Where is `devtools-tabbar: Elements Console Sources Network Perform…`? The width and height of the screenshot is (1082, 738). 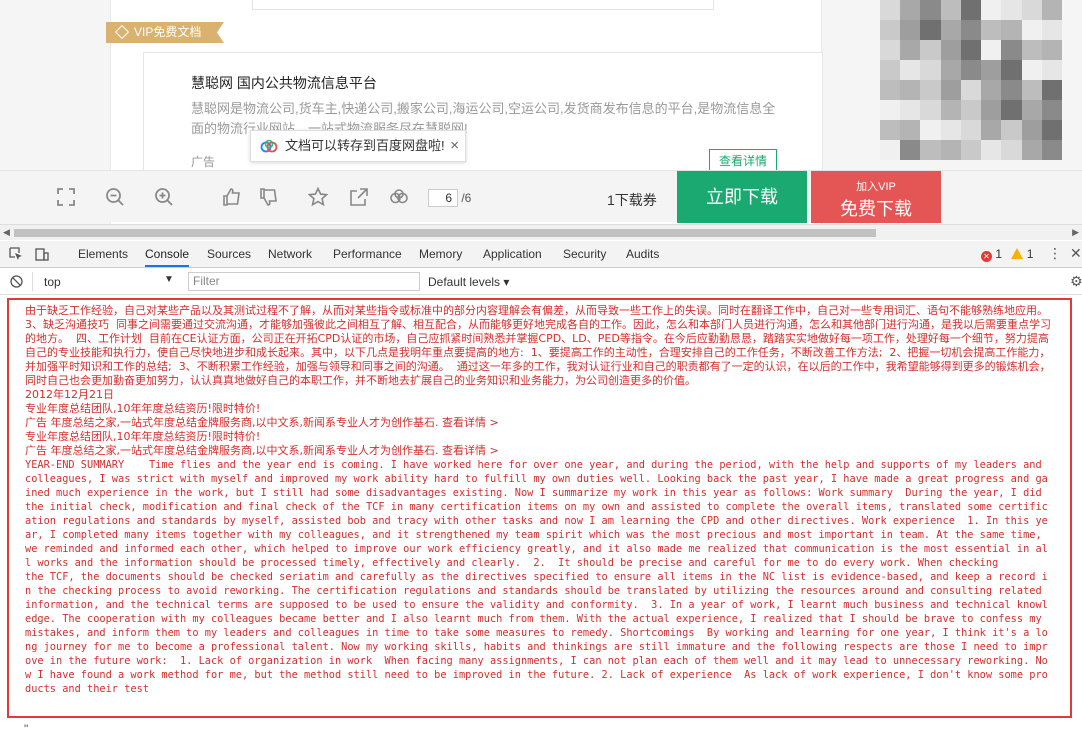
devtools-tabbar: Elements Console Sources Network Perform… is located at coordinates (541, 254).